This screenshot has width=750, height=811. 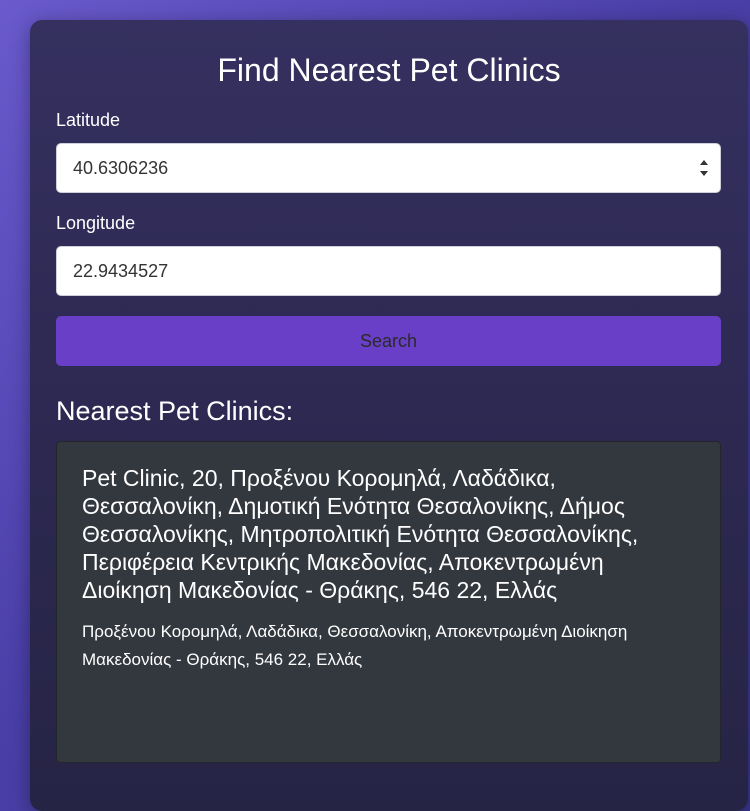 I want to click on latitude-field-wrap, so click(x=388, y=168).